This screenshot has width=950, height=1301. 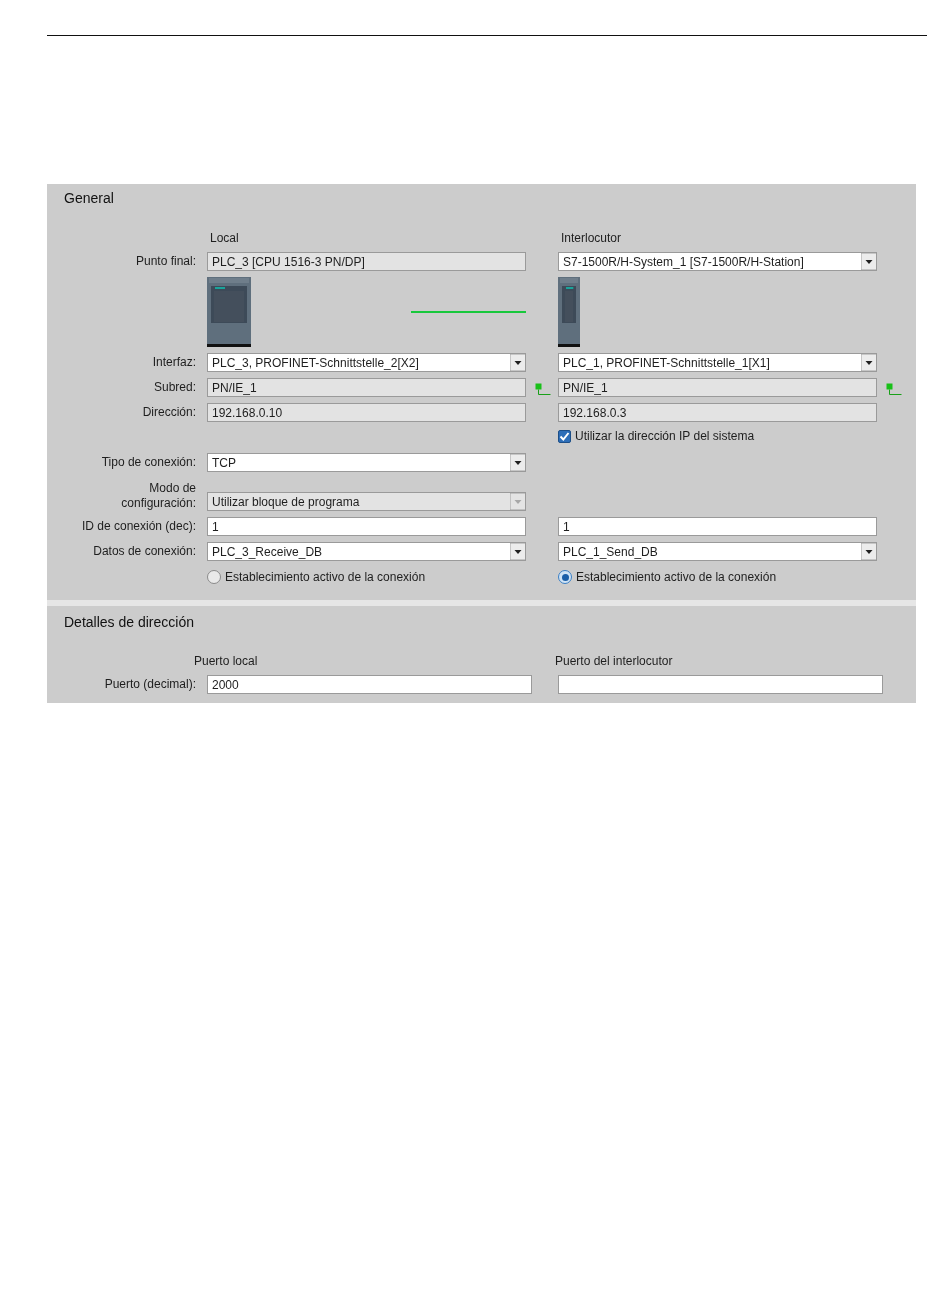 I want to click on section-title: General, so click(x=89, y=198).